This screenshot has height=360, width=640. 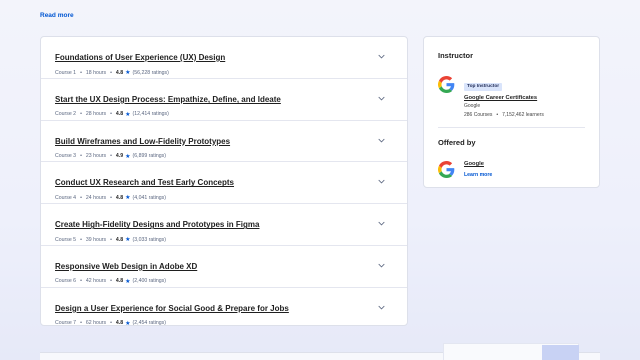 What do you see at coordinates (66, 156) in the screenshot?
I see `course-number: Course 3` at bounding box center [66, 156].